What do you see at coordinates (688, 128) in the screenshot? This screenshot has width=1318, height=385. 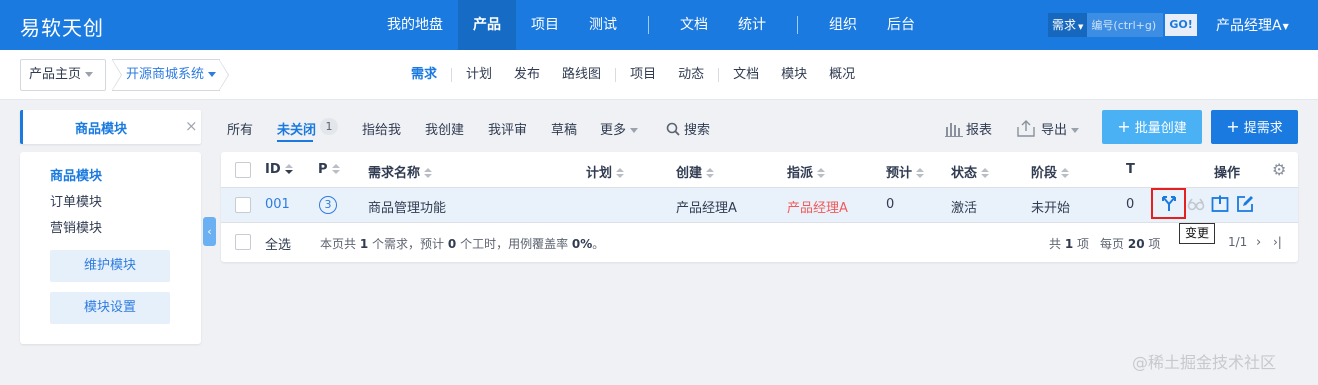 I see `search-toggle: 搜索` at bounding box center [688, 128].